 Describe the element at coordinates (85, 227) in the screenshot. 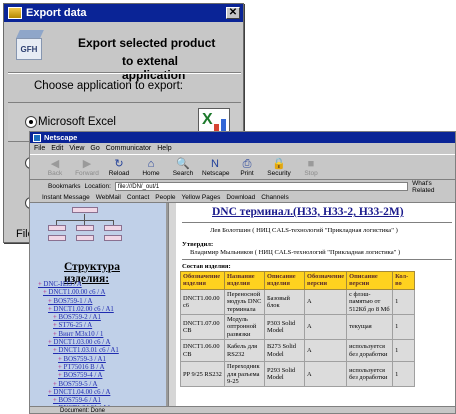

I see `structure-diagram-icon` at that location.